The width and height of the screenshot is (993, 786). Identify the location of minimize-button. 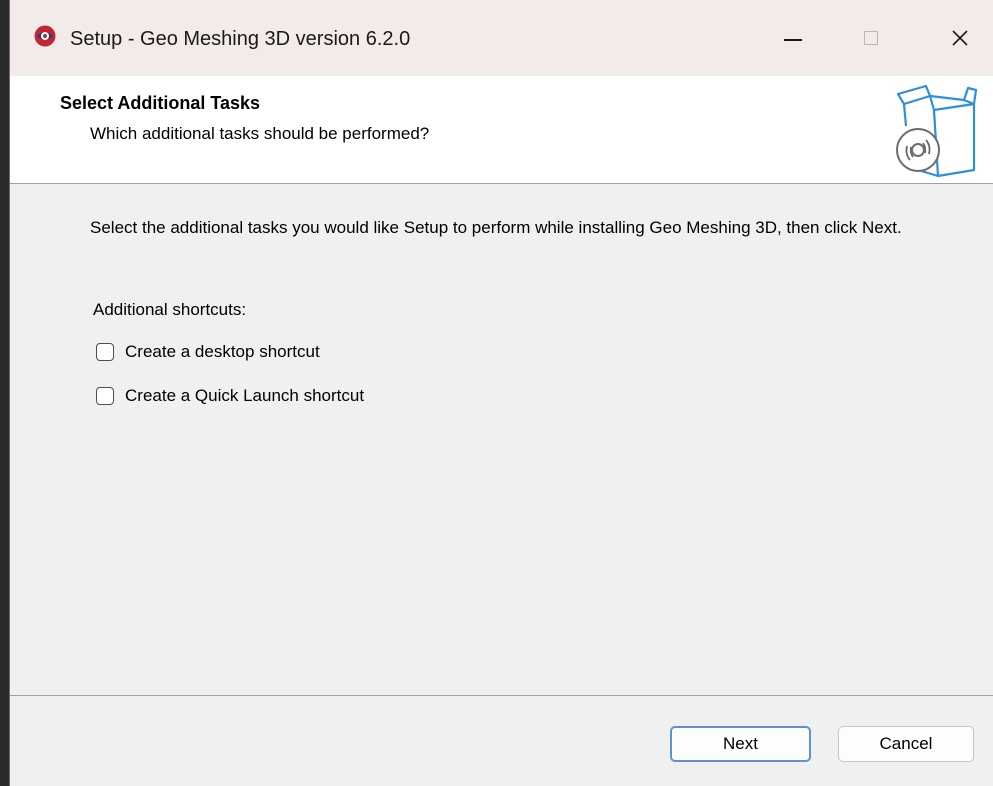
(793, 38).